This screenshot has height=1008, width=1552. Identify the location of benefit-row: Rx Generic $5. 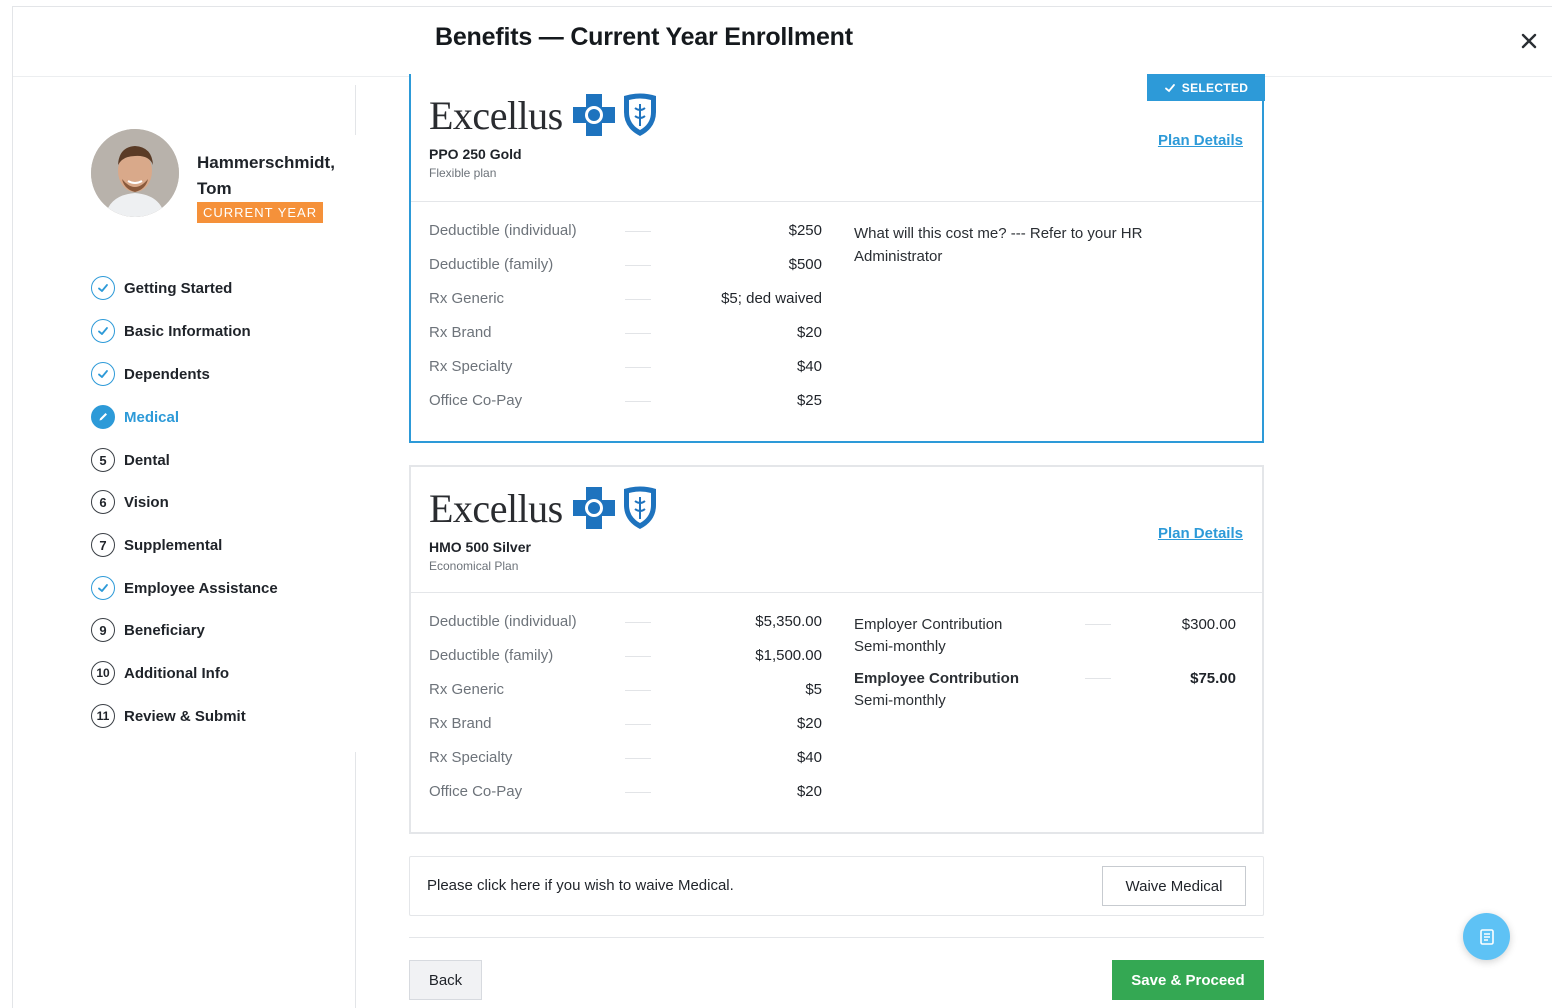
(626, 698).